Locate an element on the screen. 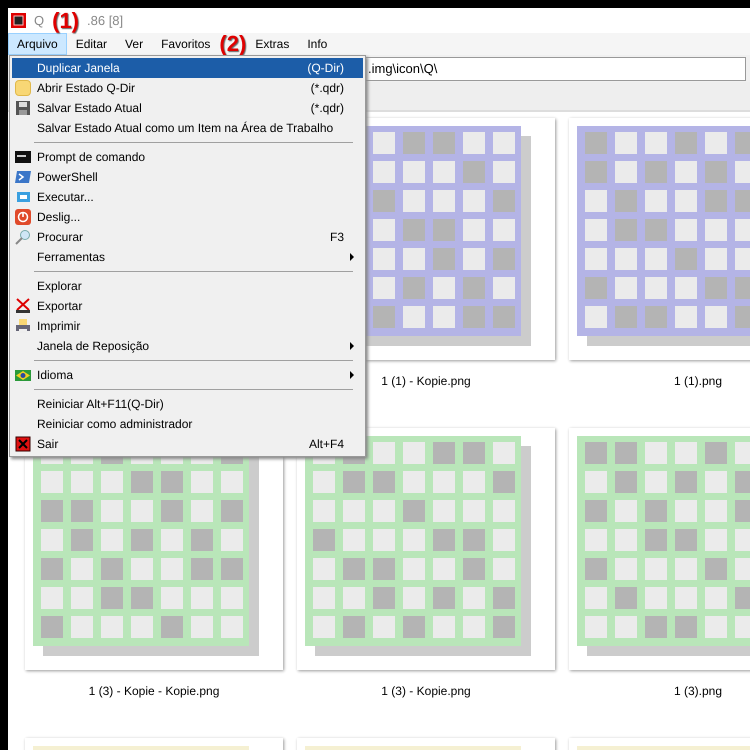  file-name: 1 (1).png is located at coordinates (698, 381).